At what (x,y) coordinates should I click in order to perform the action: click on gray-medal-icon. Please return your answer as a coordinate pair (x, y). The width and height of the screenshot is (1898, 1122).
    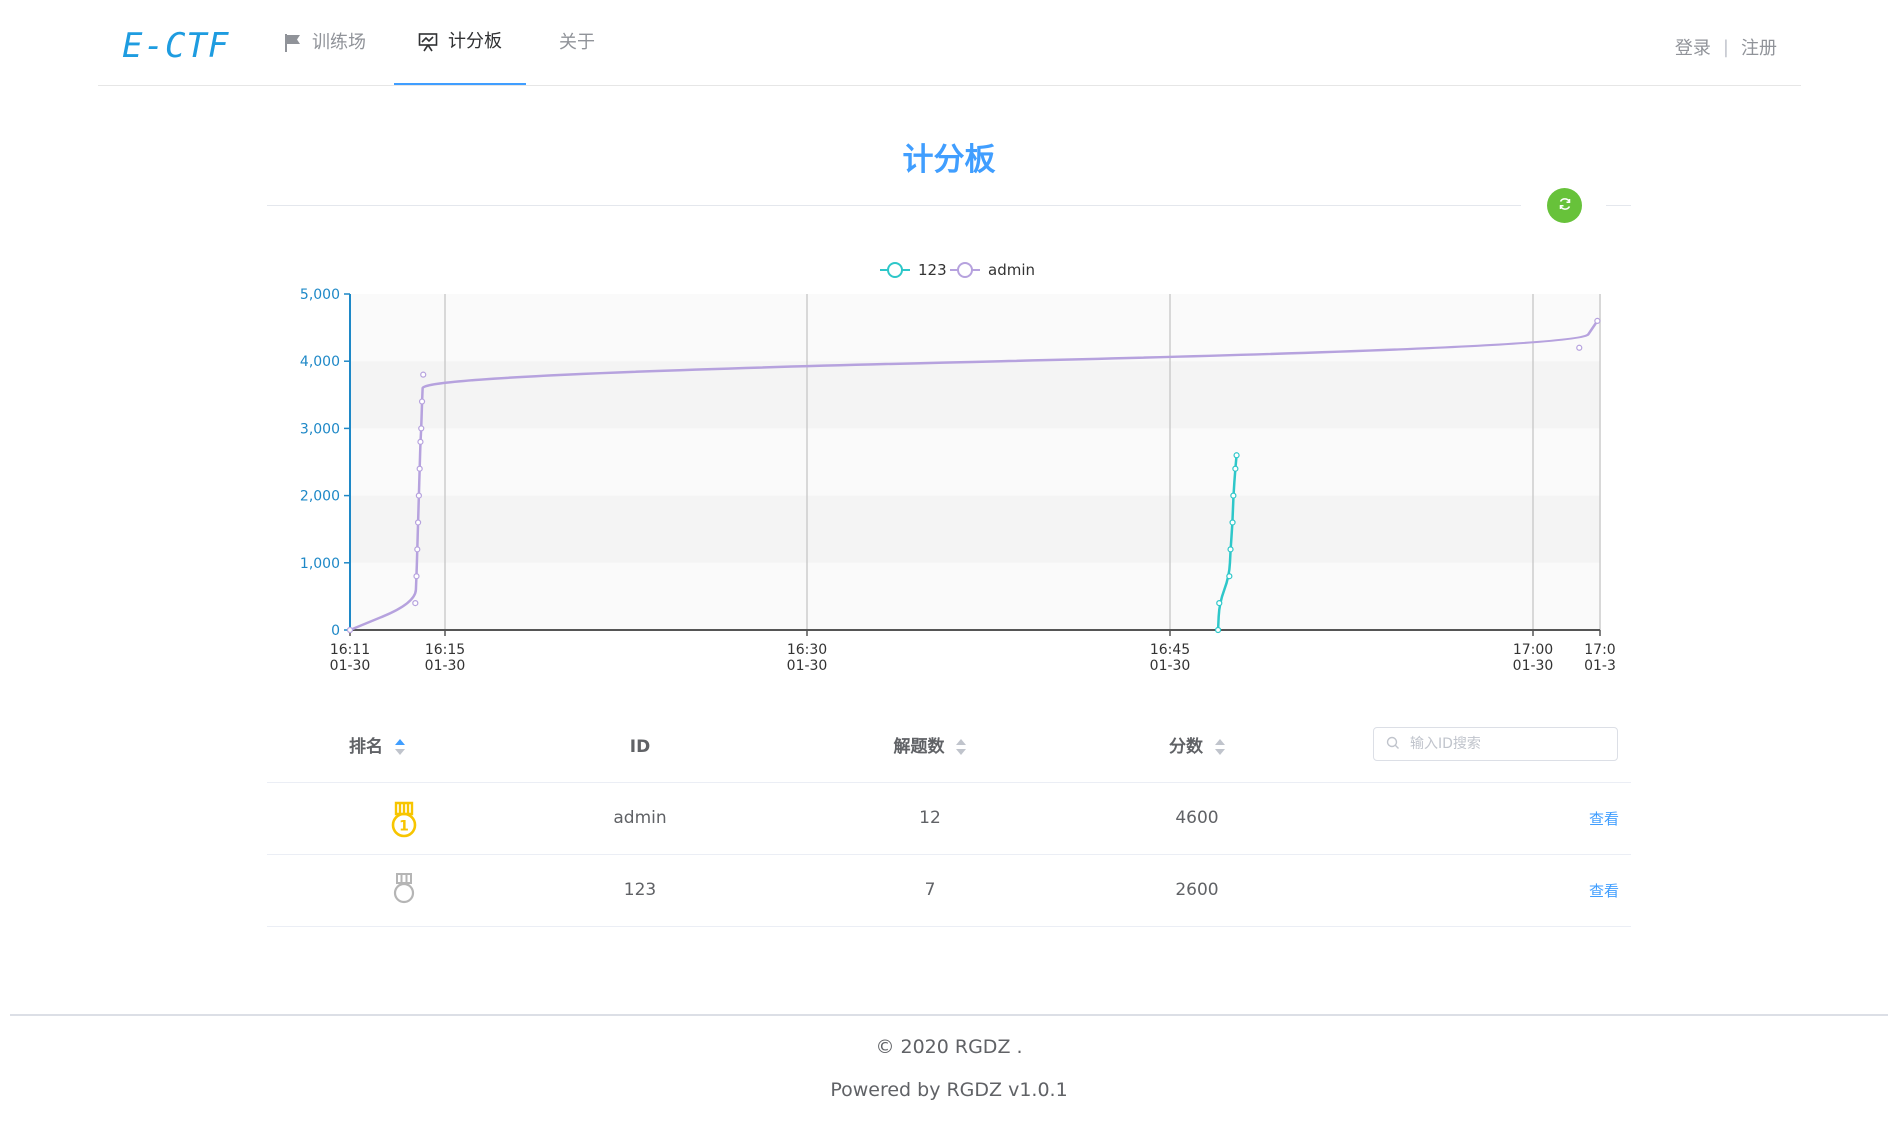
    Looking at the image, I should click on (404, 890).